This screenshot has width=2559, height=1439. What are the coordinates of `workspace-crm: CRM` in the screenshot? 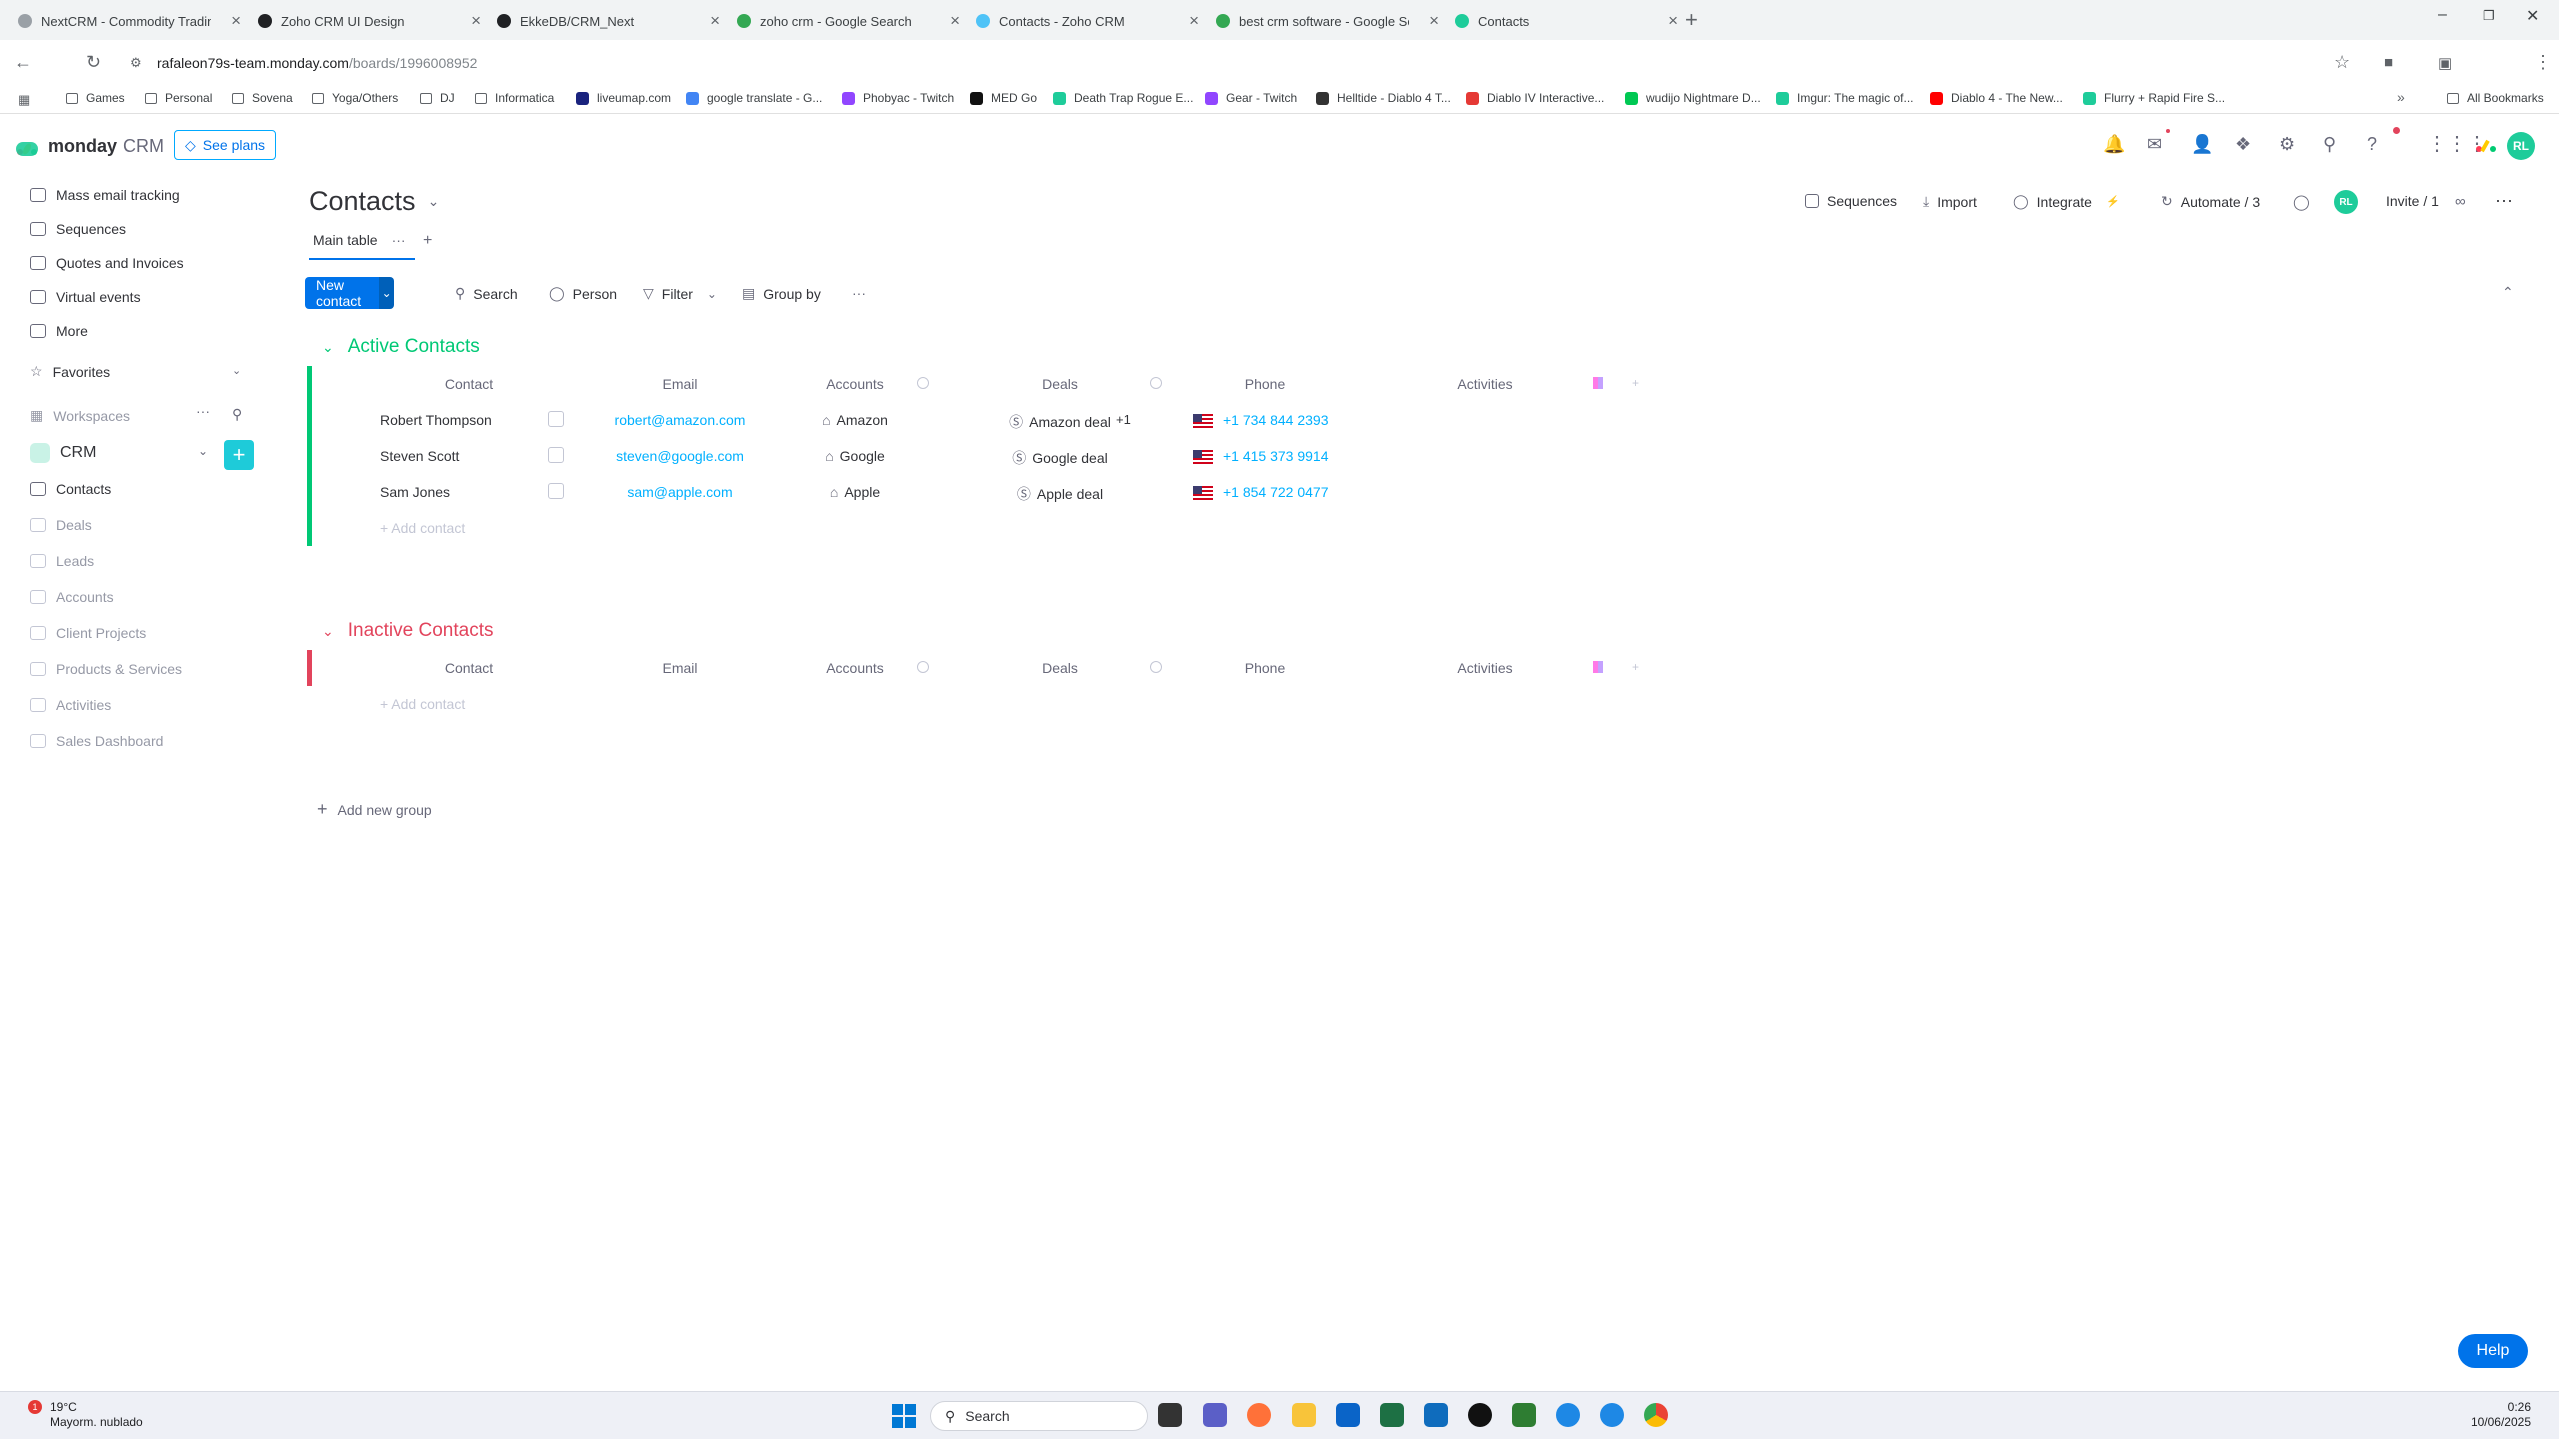 It's located at (63, 453).